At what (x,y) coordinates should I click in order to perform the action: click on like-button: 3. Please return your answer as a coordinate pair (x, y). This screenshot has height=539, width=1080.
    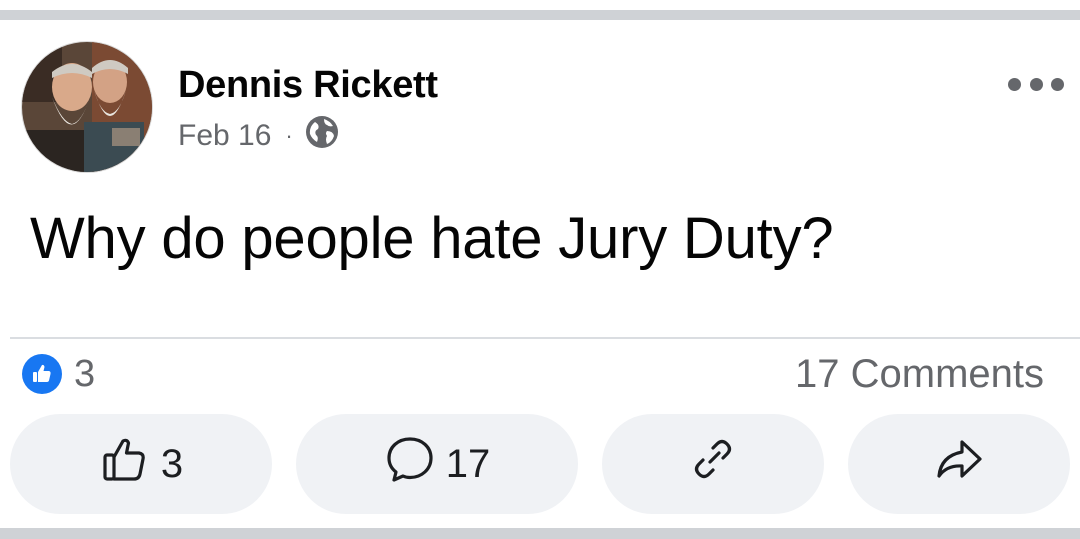
    Looking at the image, I should click on (141, 464).